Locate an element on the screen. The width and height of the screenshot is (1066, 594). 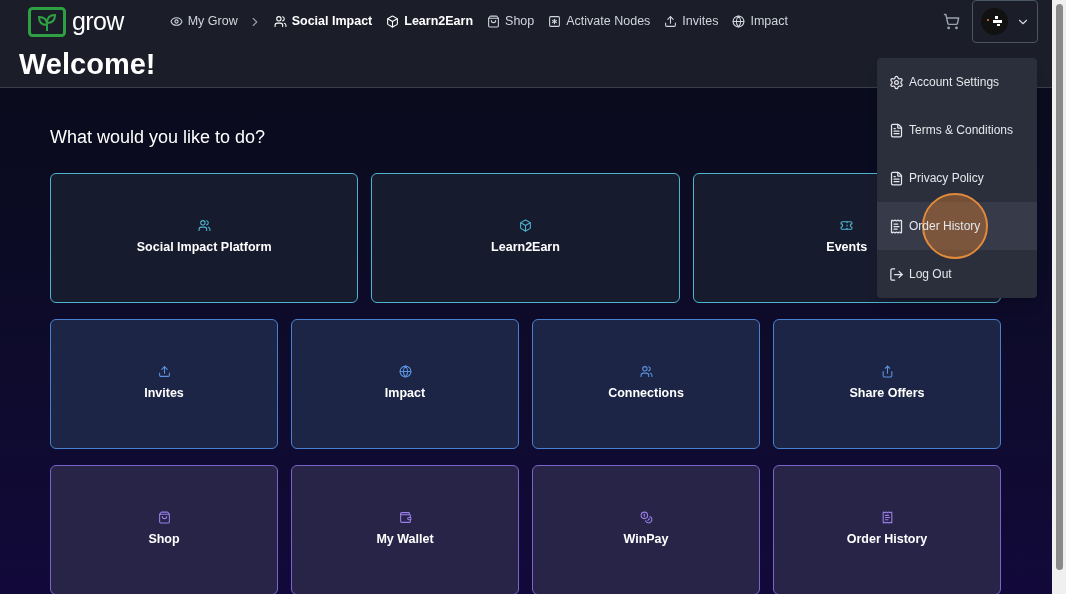
section-heading: What would you like to do? is located at coordinates (158, 137).